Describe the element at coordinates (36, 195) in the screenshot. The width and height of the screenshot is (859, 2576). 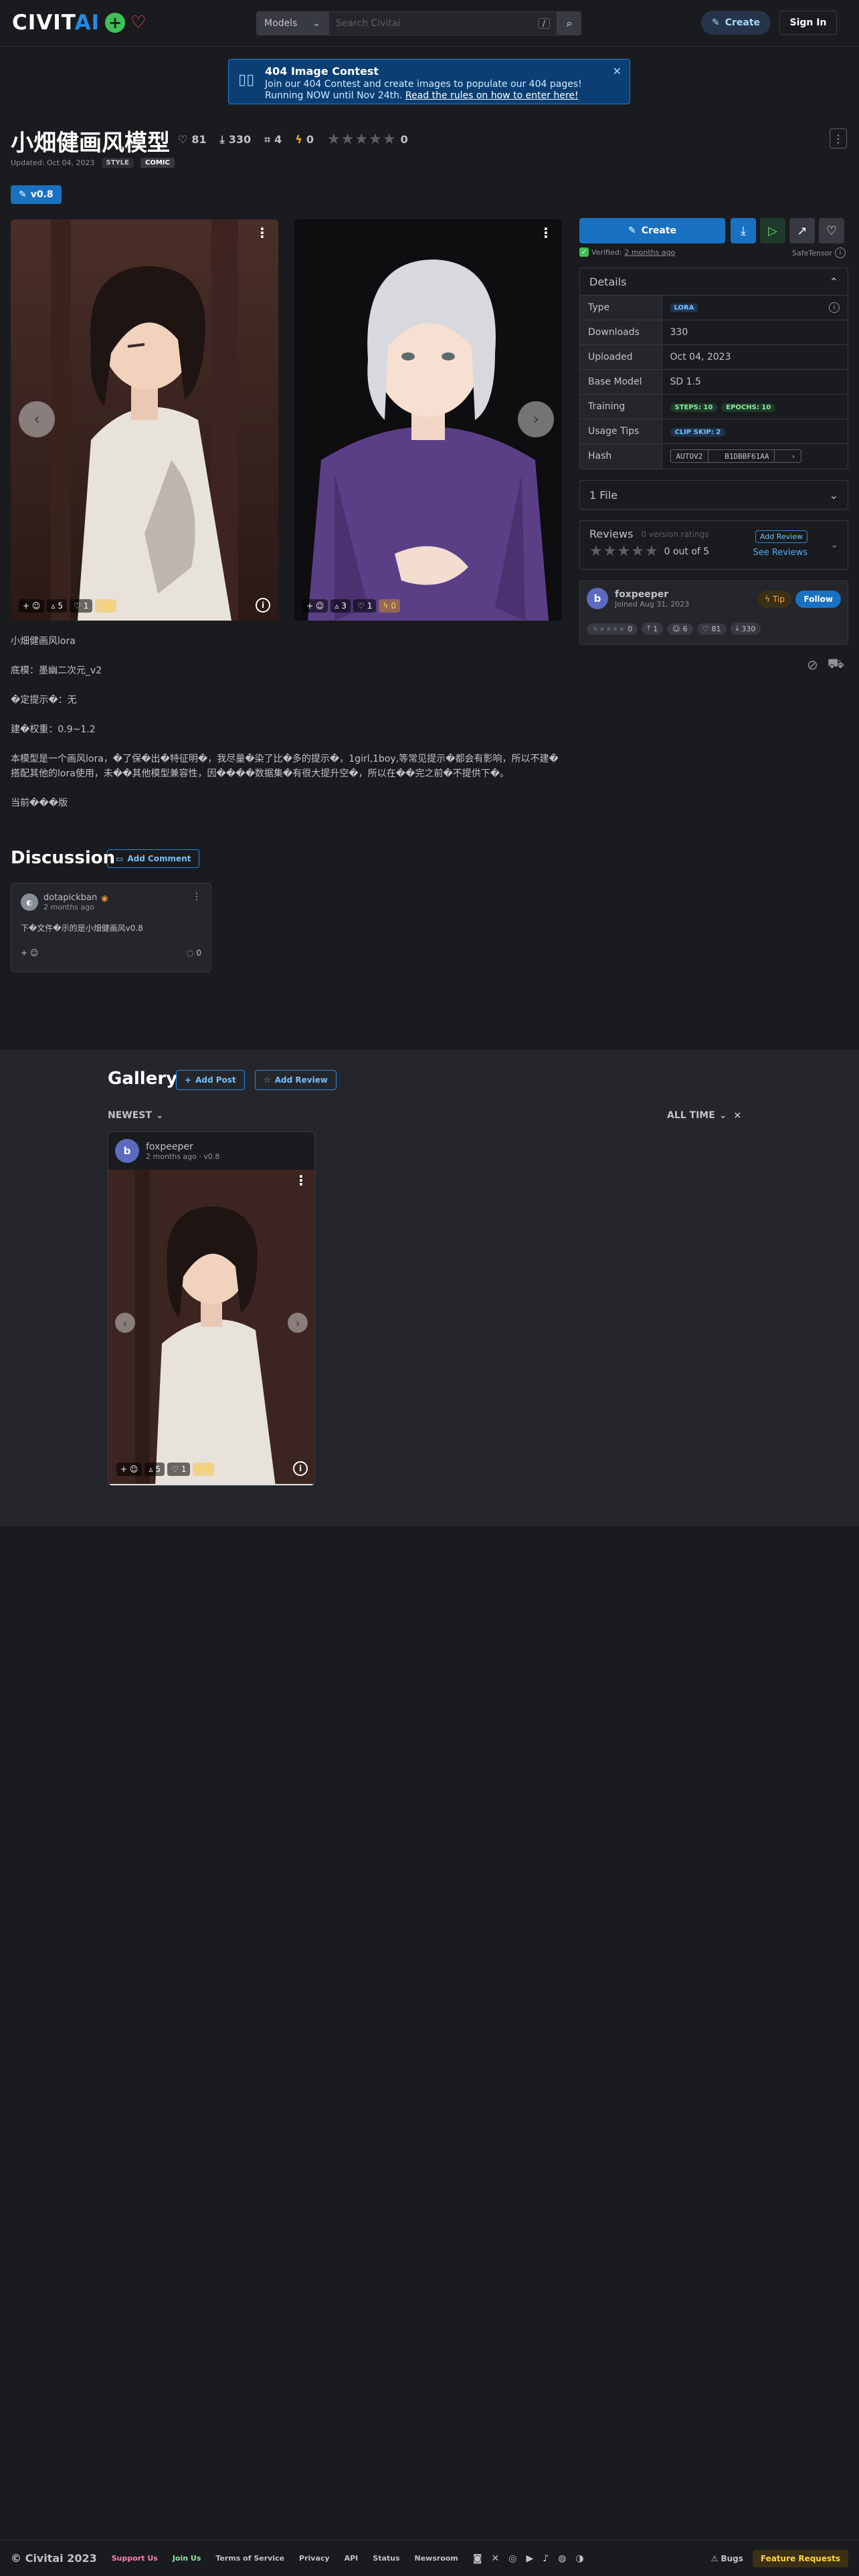
I see `version-tab: ✎ v0.8` at that location.